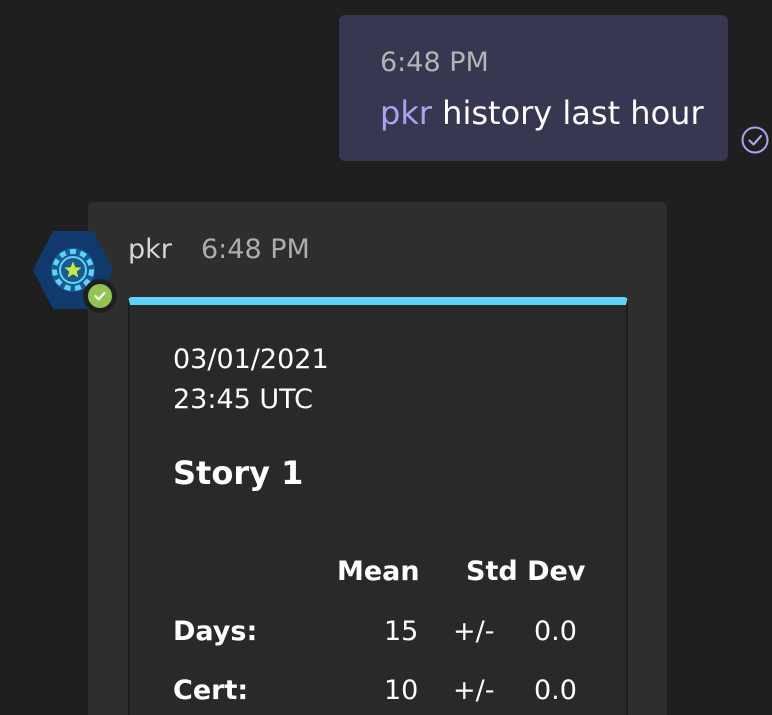 Image resolution: width=772 pixels, height=715 pixels. I want to click on sent-message-body: history last hour, so click(568, 113).